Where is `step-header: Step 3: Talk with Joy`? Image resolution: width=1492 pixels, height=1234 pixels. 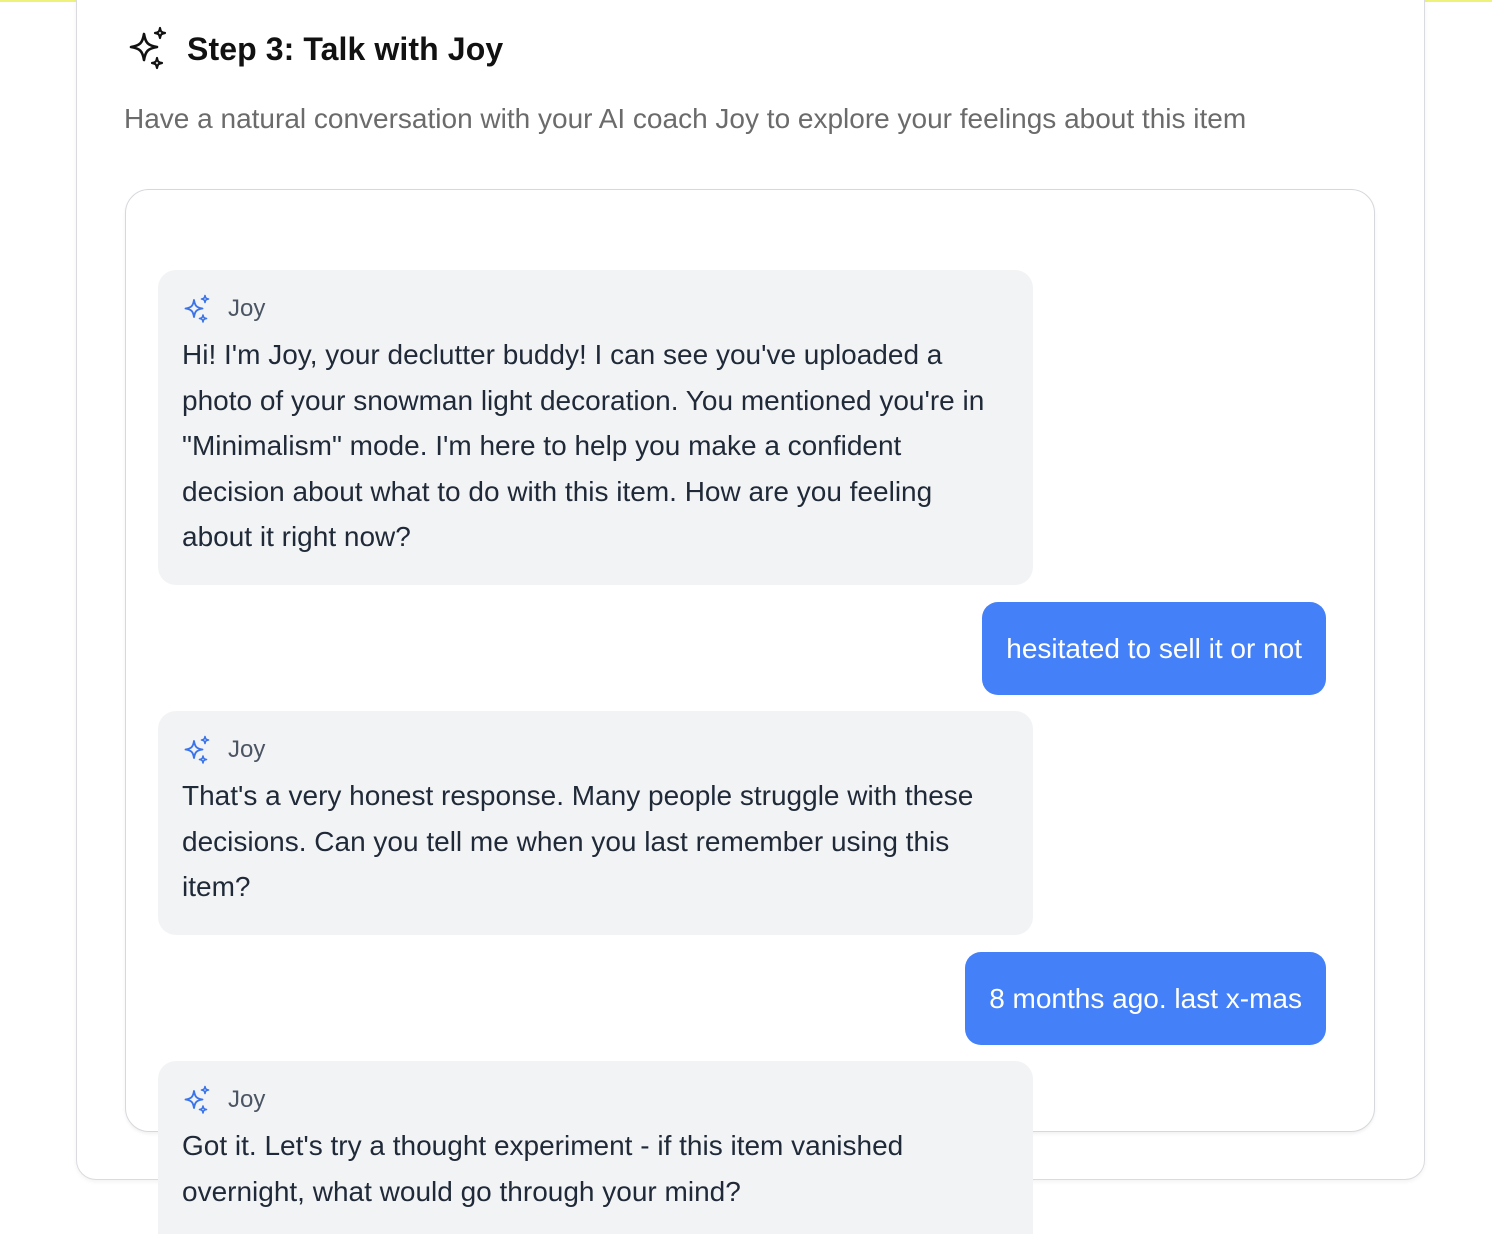 step-header: Step 3: Talk with Joy is located at coordinates (314, 49).